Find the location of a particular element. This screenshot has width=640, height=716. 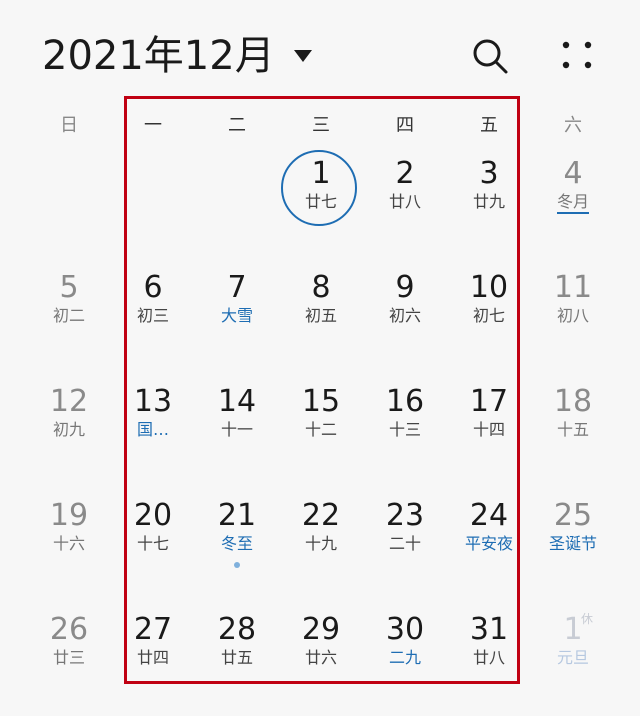

date-number: 28 is located at coordinates (237, 629).